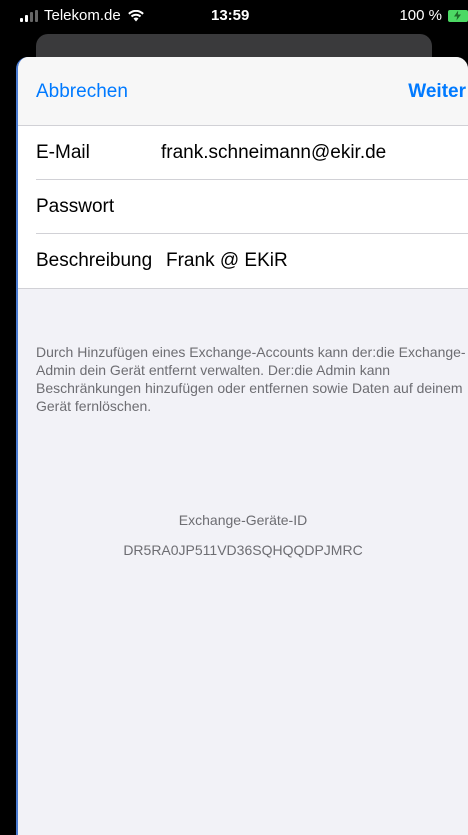  I want to click on email-label: E-Mail, so click(63, 152).